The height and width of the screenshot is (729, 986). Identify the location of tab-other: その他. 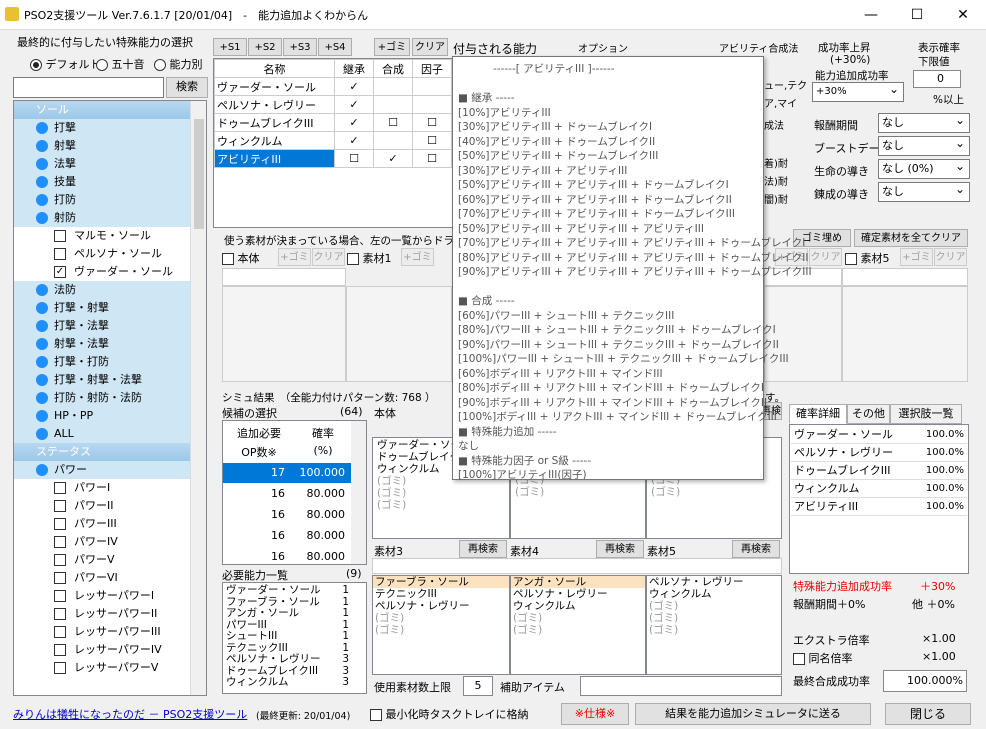
(868, 414).